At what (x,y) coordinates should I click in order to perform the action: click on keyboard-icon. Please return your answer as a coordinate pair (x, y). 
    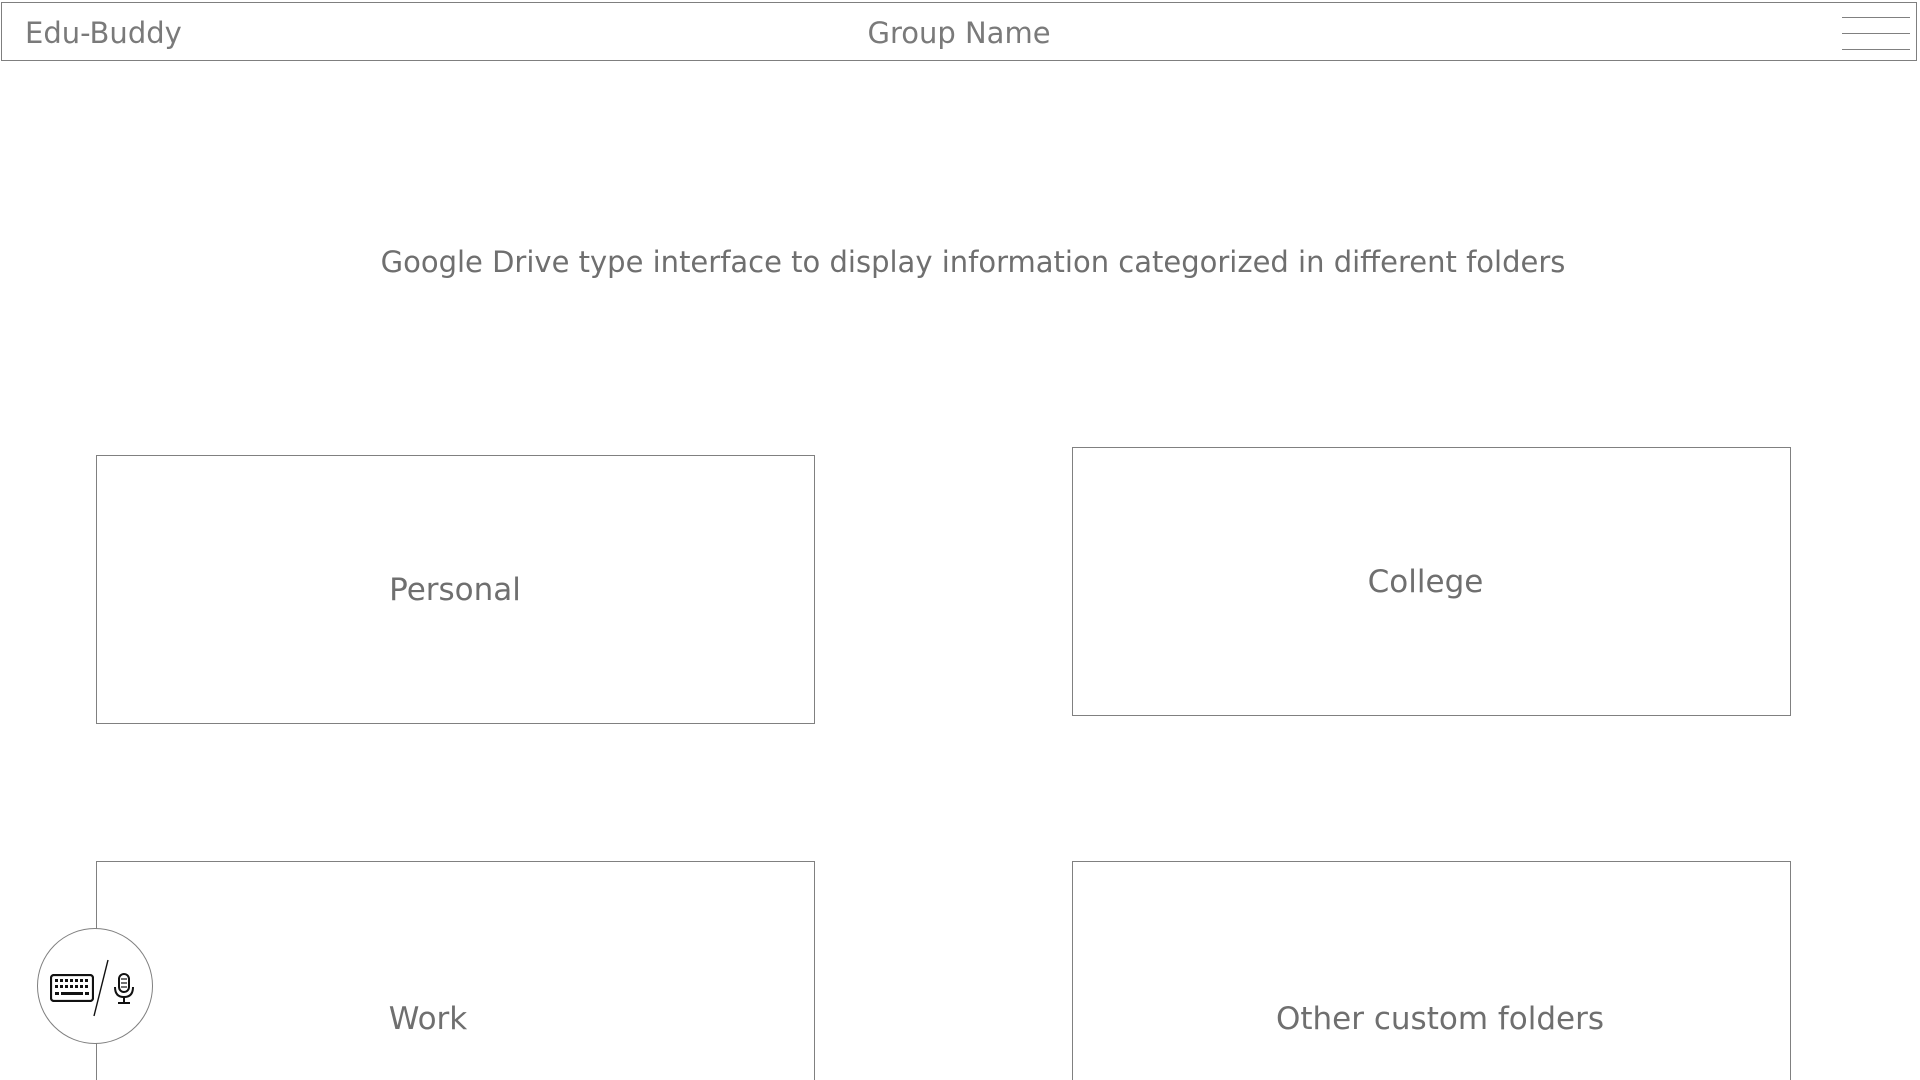
    Looking at the image, I should click on (72, 988).